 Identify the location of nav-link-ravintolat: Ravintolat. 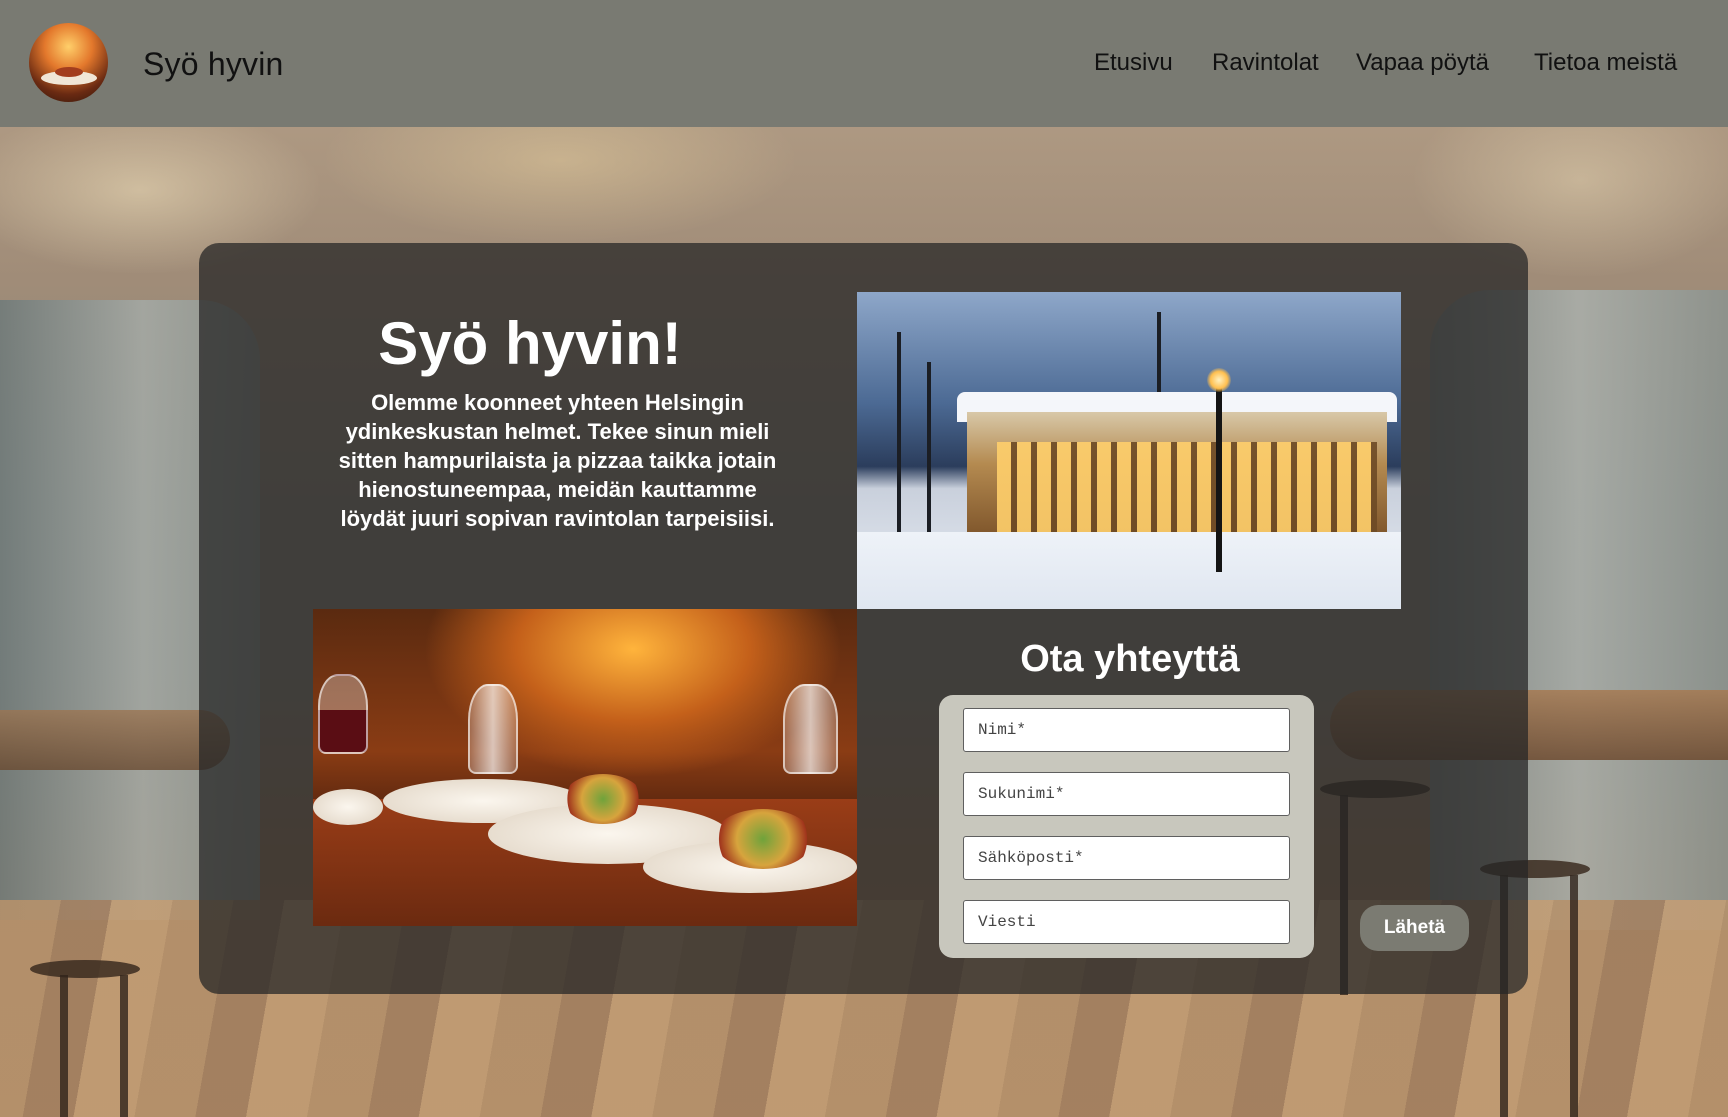
(1265, 63).